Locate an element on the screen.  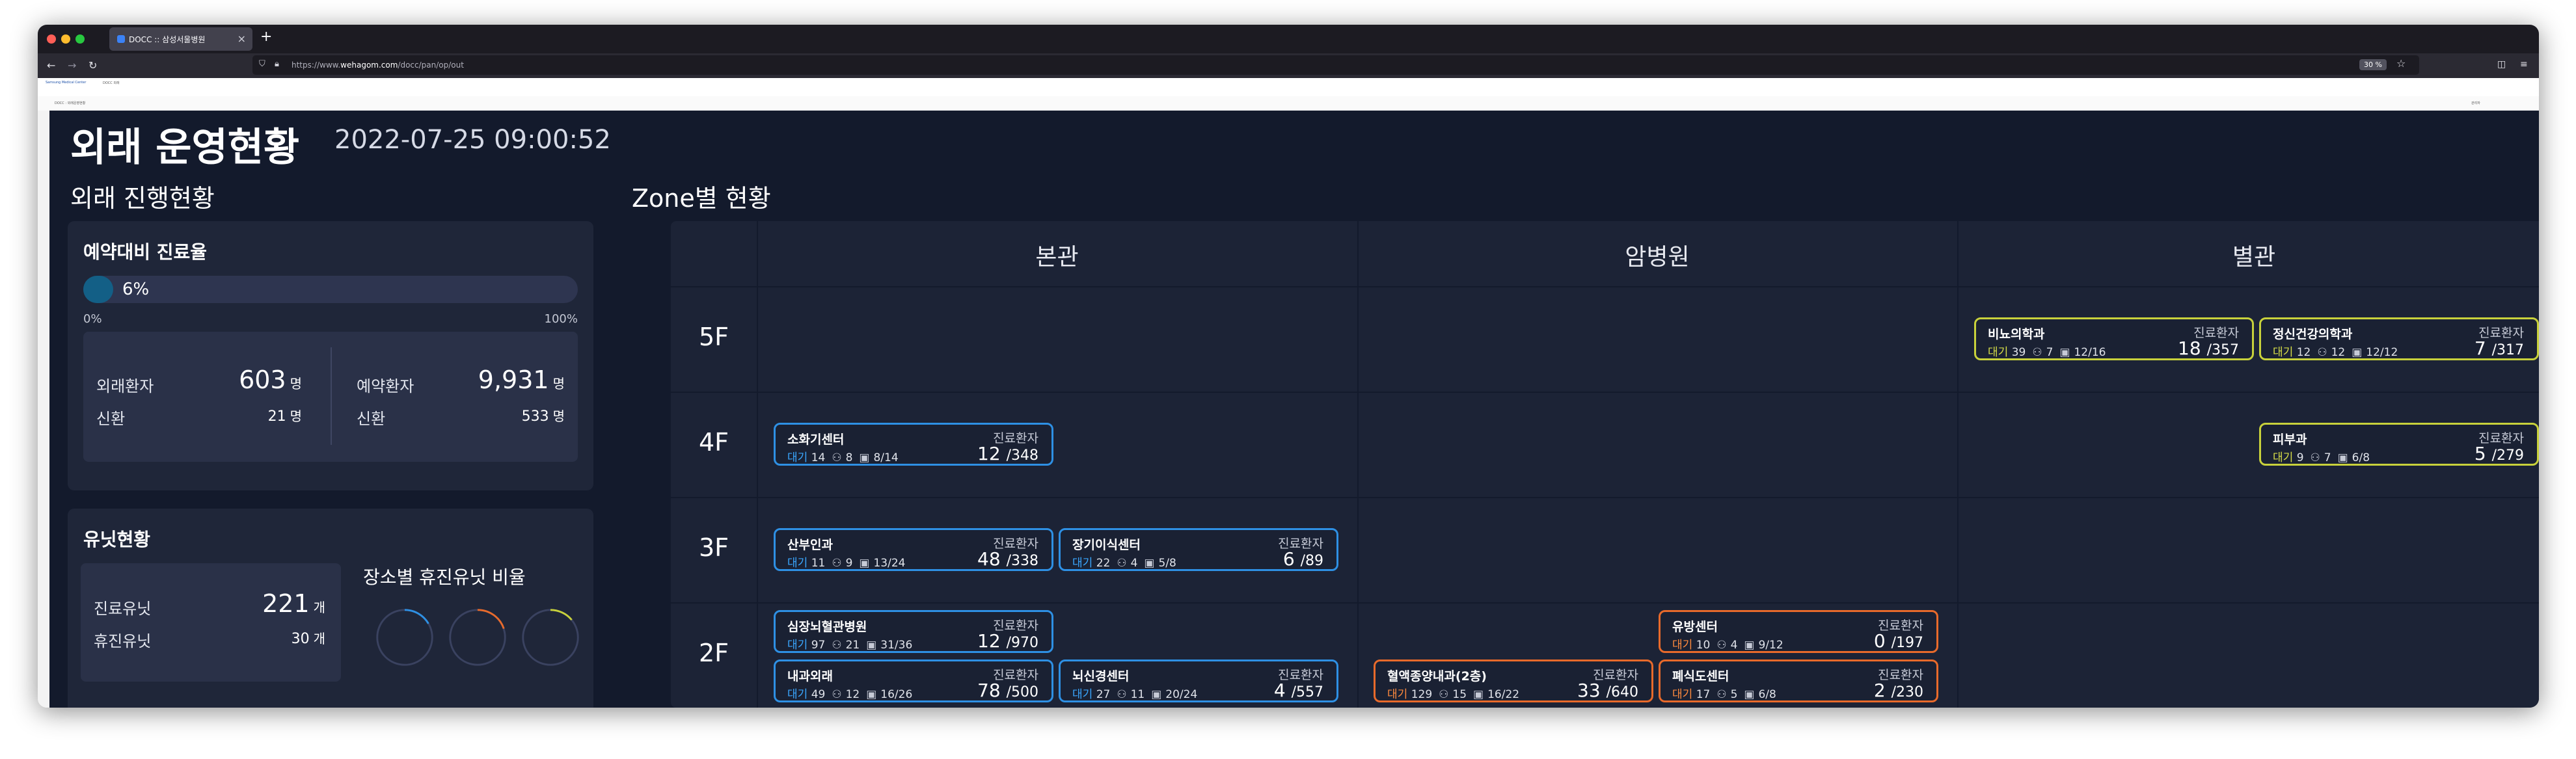
dept-card: 심장뇌혈관병원 진료환자 대기 97 ⚇ 21 ▣ 31/36 12 /970 is located at coordinates (914, 631).